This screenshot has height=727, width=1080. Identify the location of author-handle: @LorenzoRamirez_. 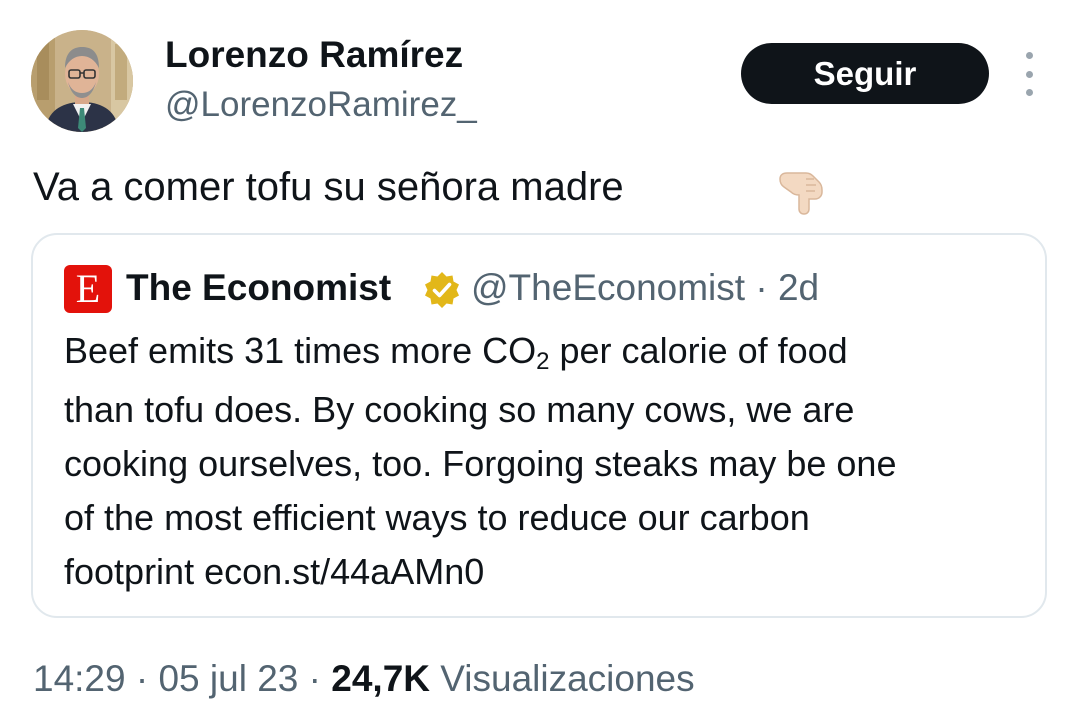
(321, 105).